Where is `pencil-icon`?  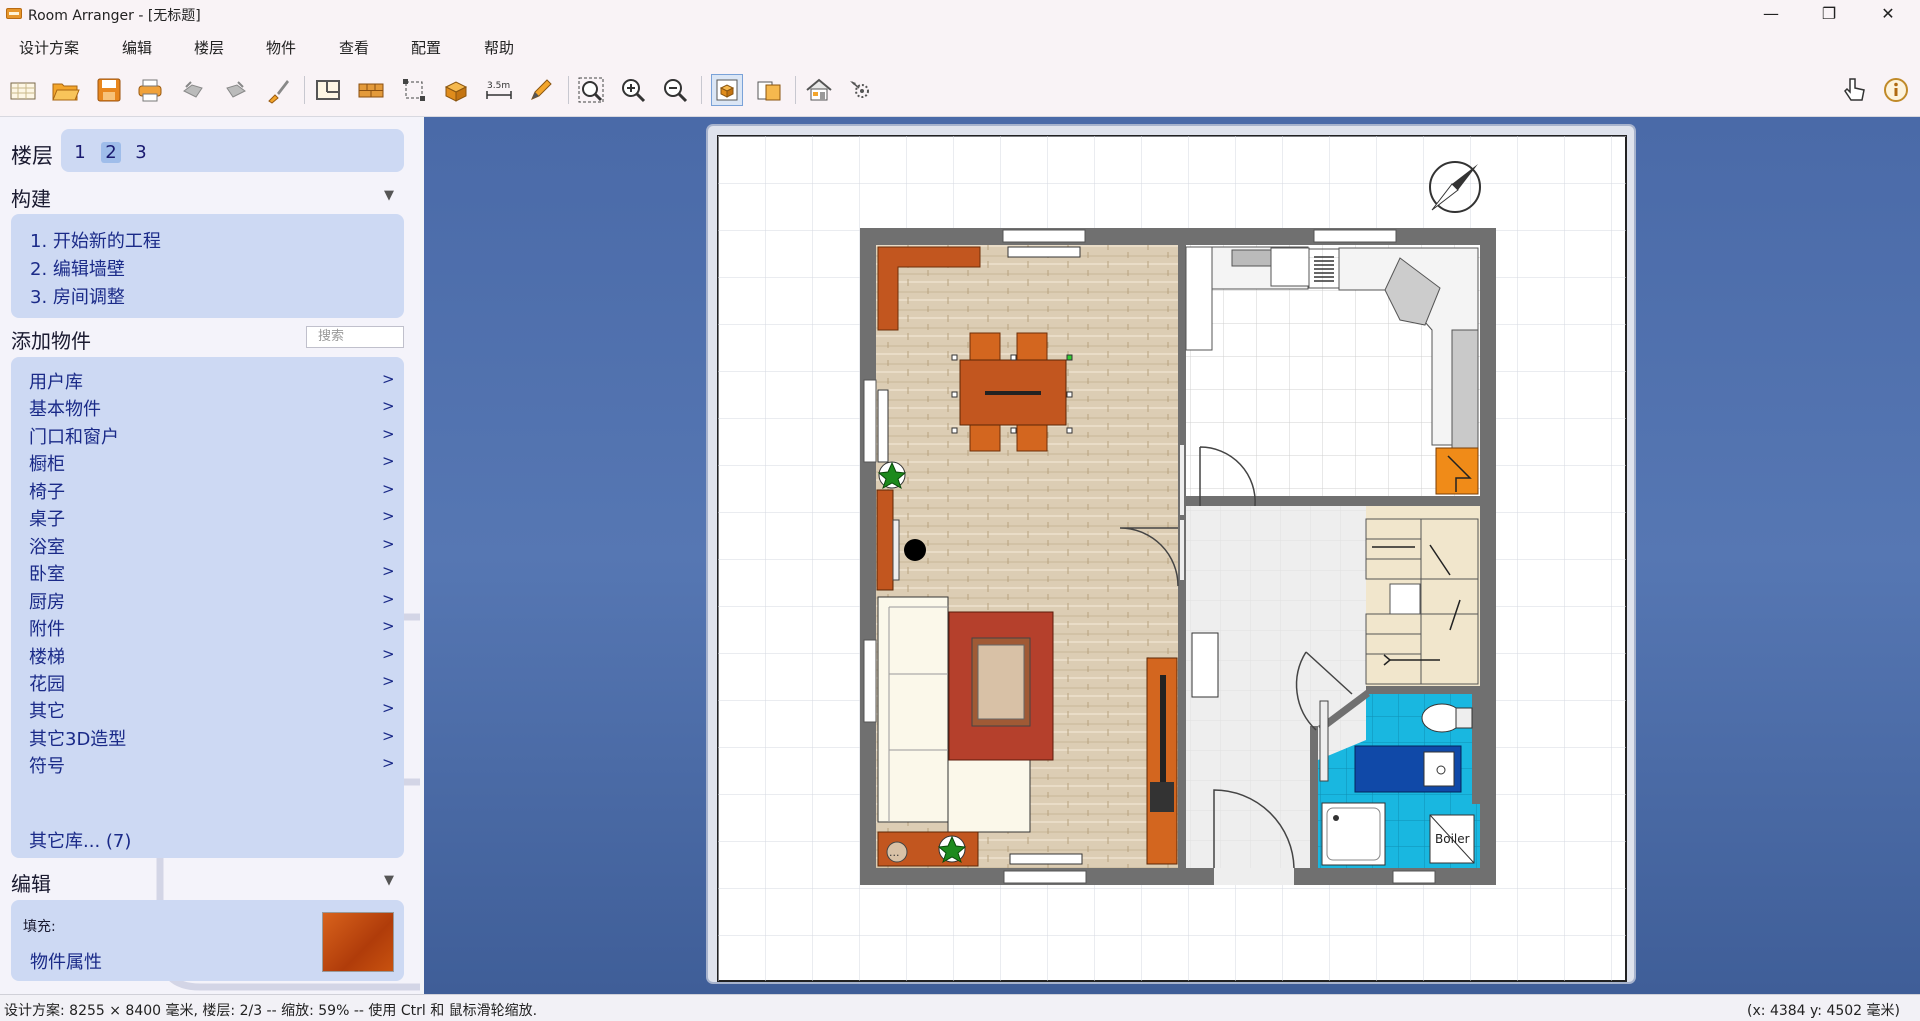 pencil-icon is located at coordinates (541, 90).